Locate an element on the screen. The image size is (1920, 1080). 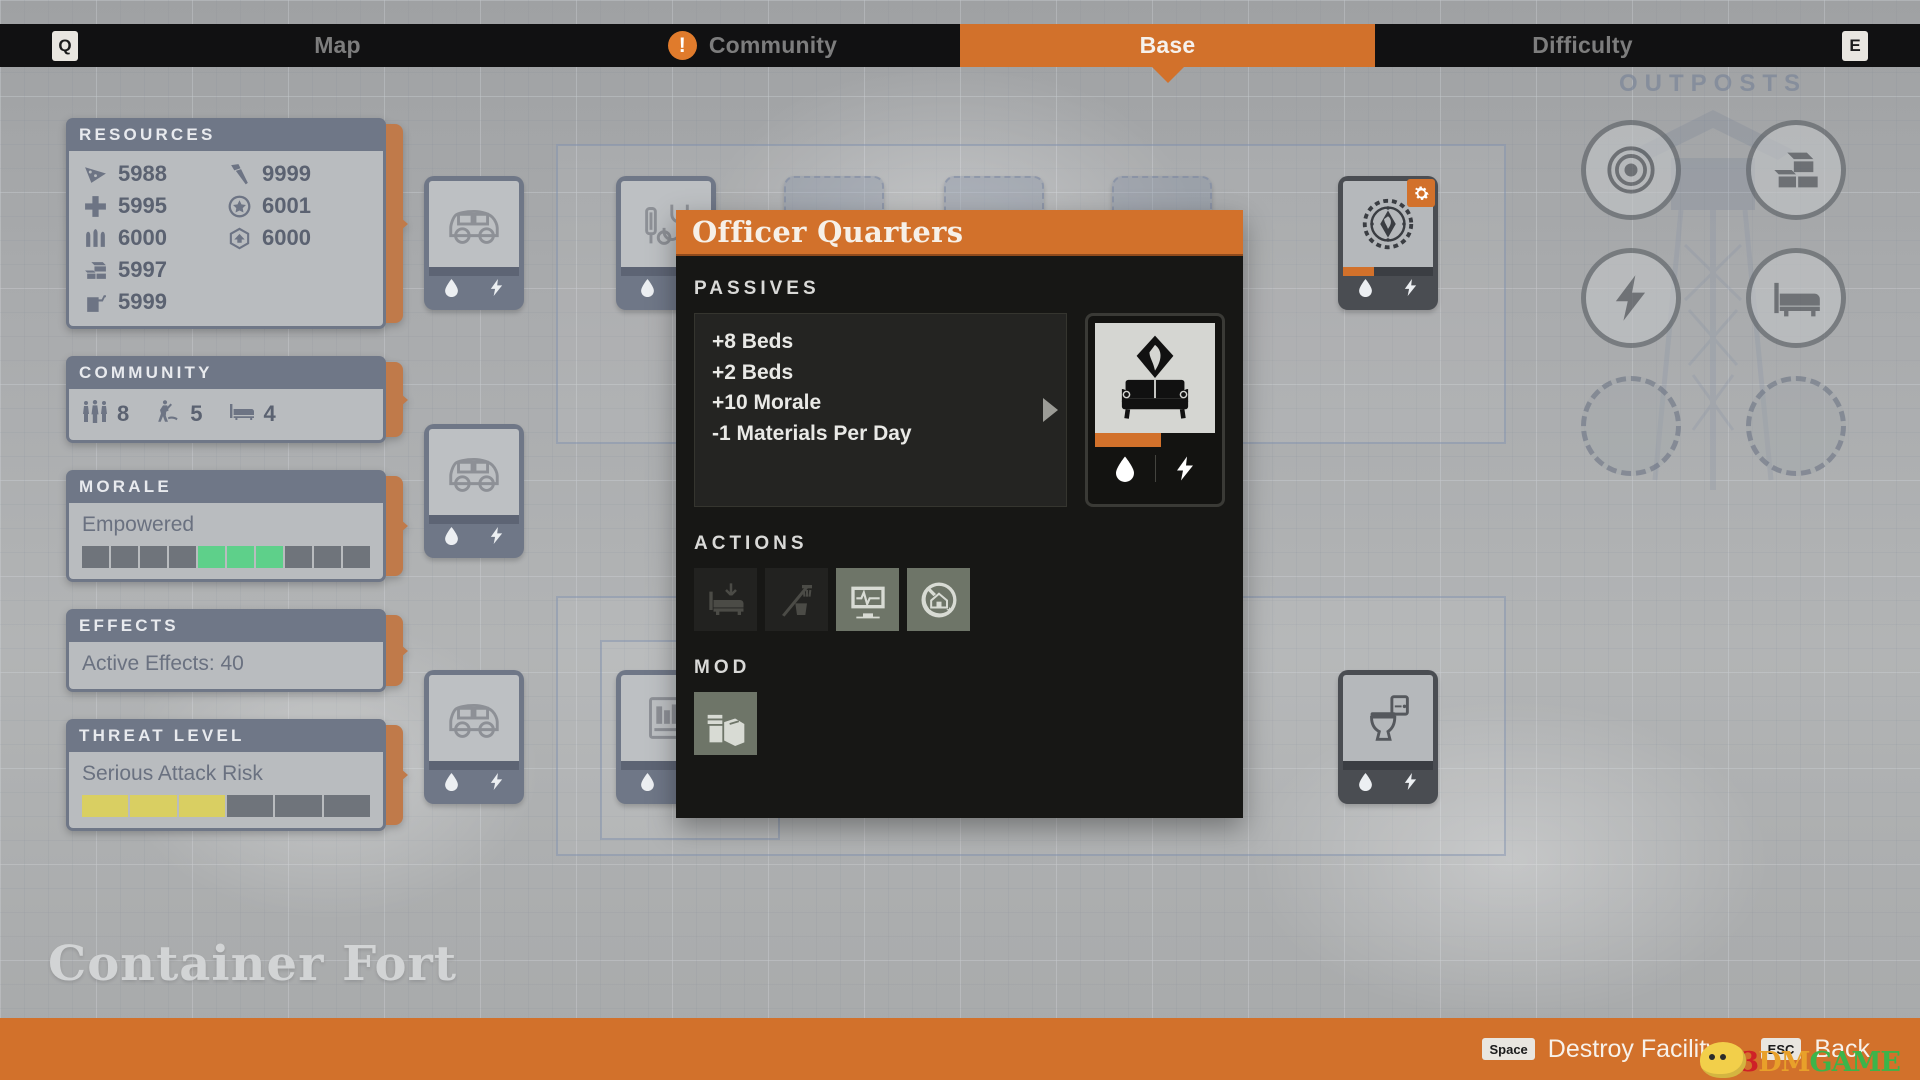
community-panel: COMMUNITY 8 5 4 is located at coordinates (237, 399).